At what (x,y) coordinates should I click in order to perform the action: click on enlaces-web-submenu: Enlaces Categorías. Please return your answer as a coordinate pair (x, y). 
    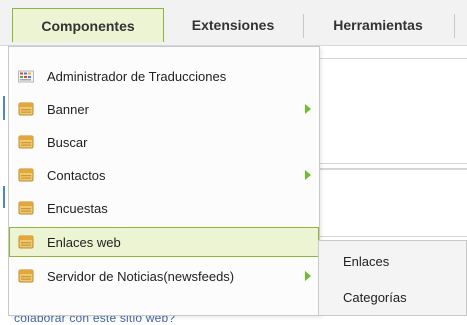
    Looking at the image, I should click on (392, 278).